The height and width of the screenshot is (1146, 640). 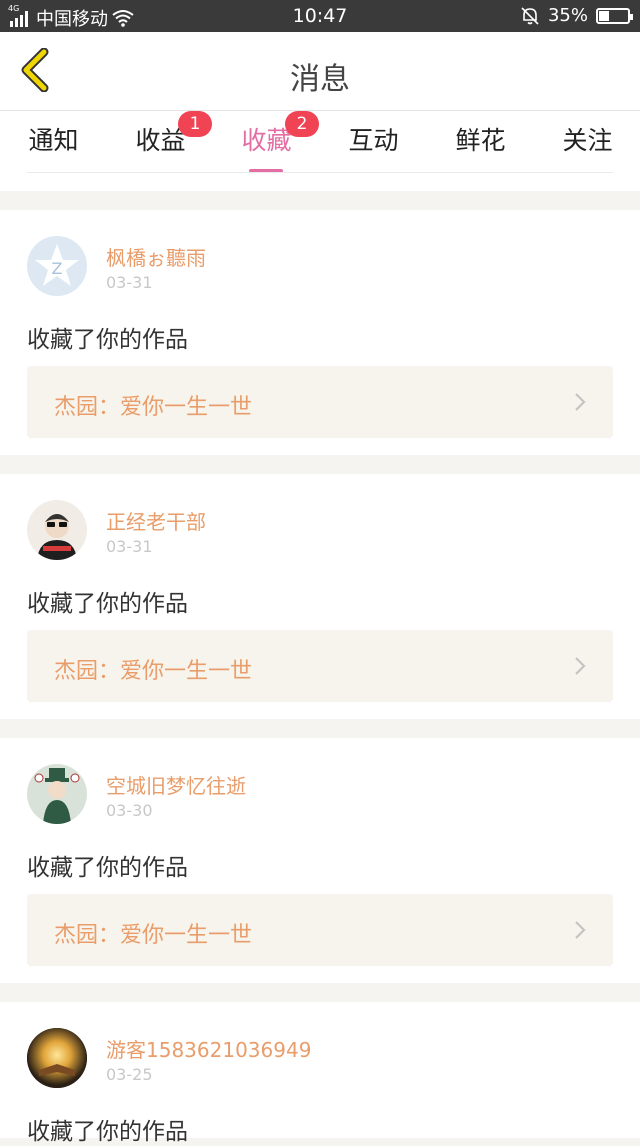 What do you see at coordinates (614, 15) in the screenshot?
I see `battery-icon` at bounding box center [614, 15].